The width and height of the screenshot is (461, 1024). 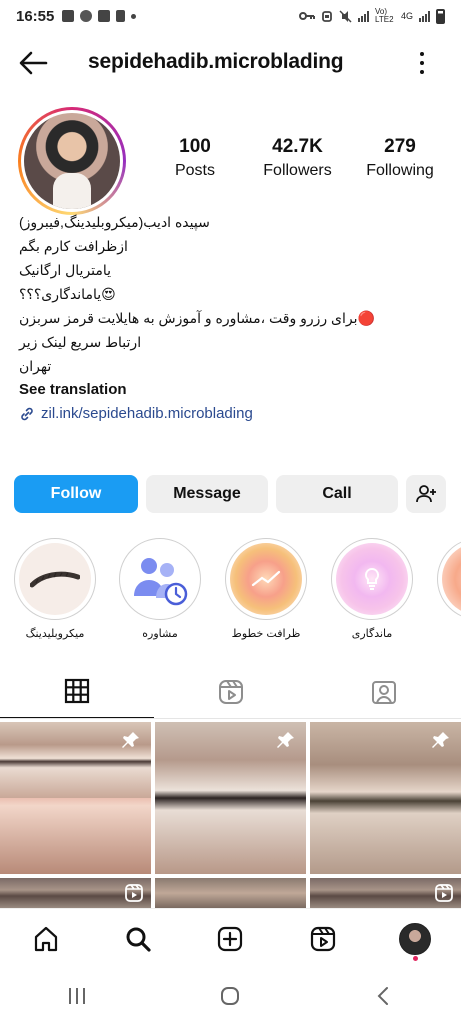 I want to click on bio-line: ارتباط سریع لینک زیر, so click(x=80, y=342).